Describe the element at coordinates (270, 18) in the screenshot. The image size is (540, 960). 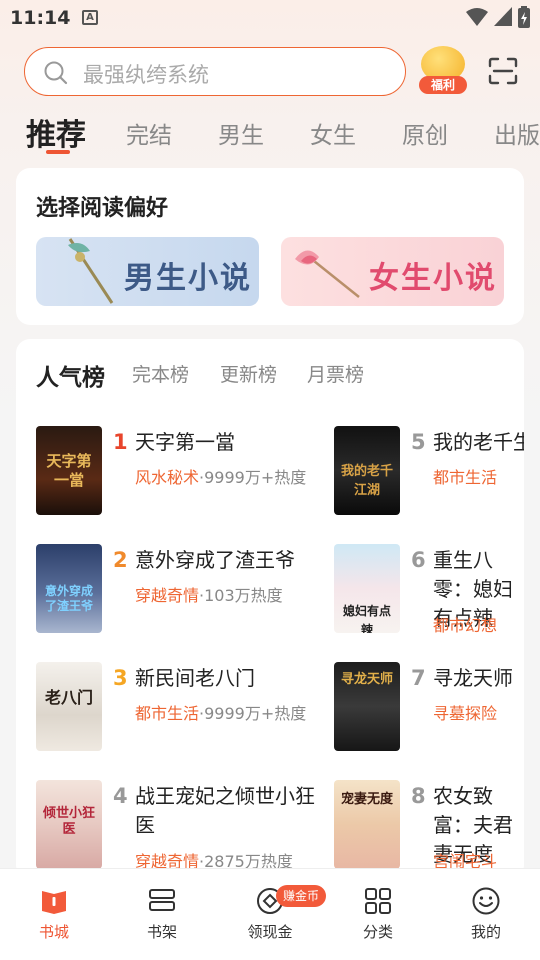
I see `status-bar: 11:14 A` at that location.